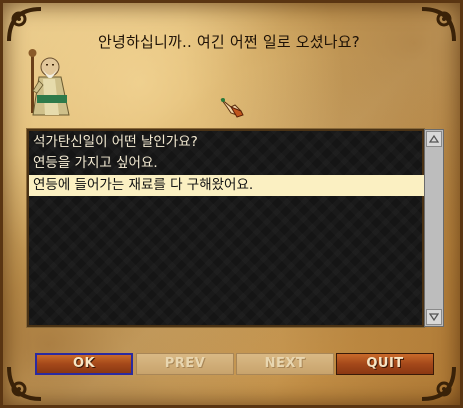  What do you see at coordinates (434, 317) in the screenshot?
I see `scroll-down-arrow-icon` at bounding box center [434, 317].